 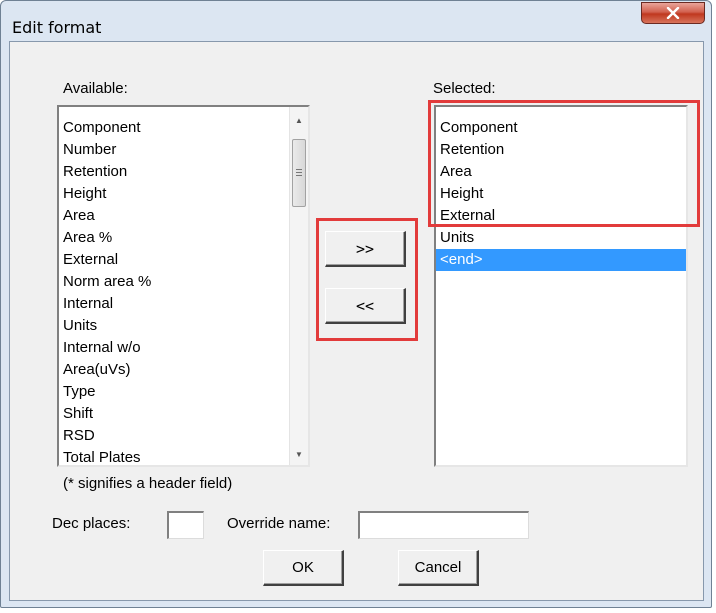 What do you see at coordinates (174, 150) in the screenshot?
I see `available-list-item: Number` at bounding box center [174, 150].